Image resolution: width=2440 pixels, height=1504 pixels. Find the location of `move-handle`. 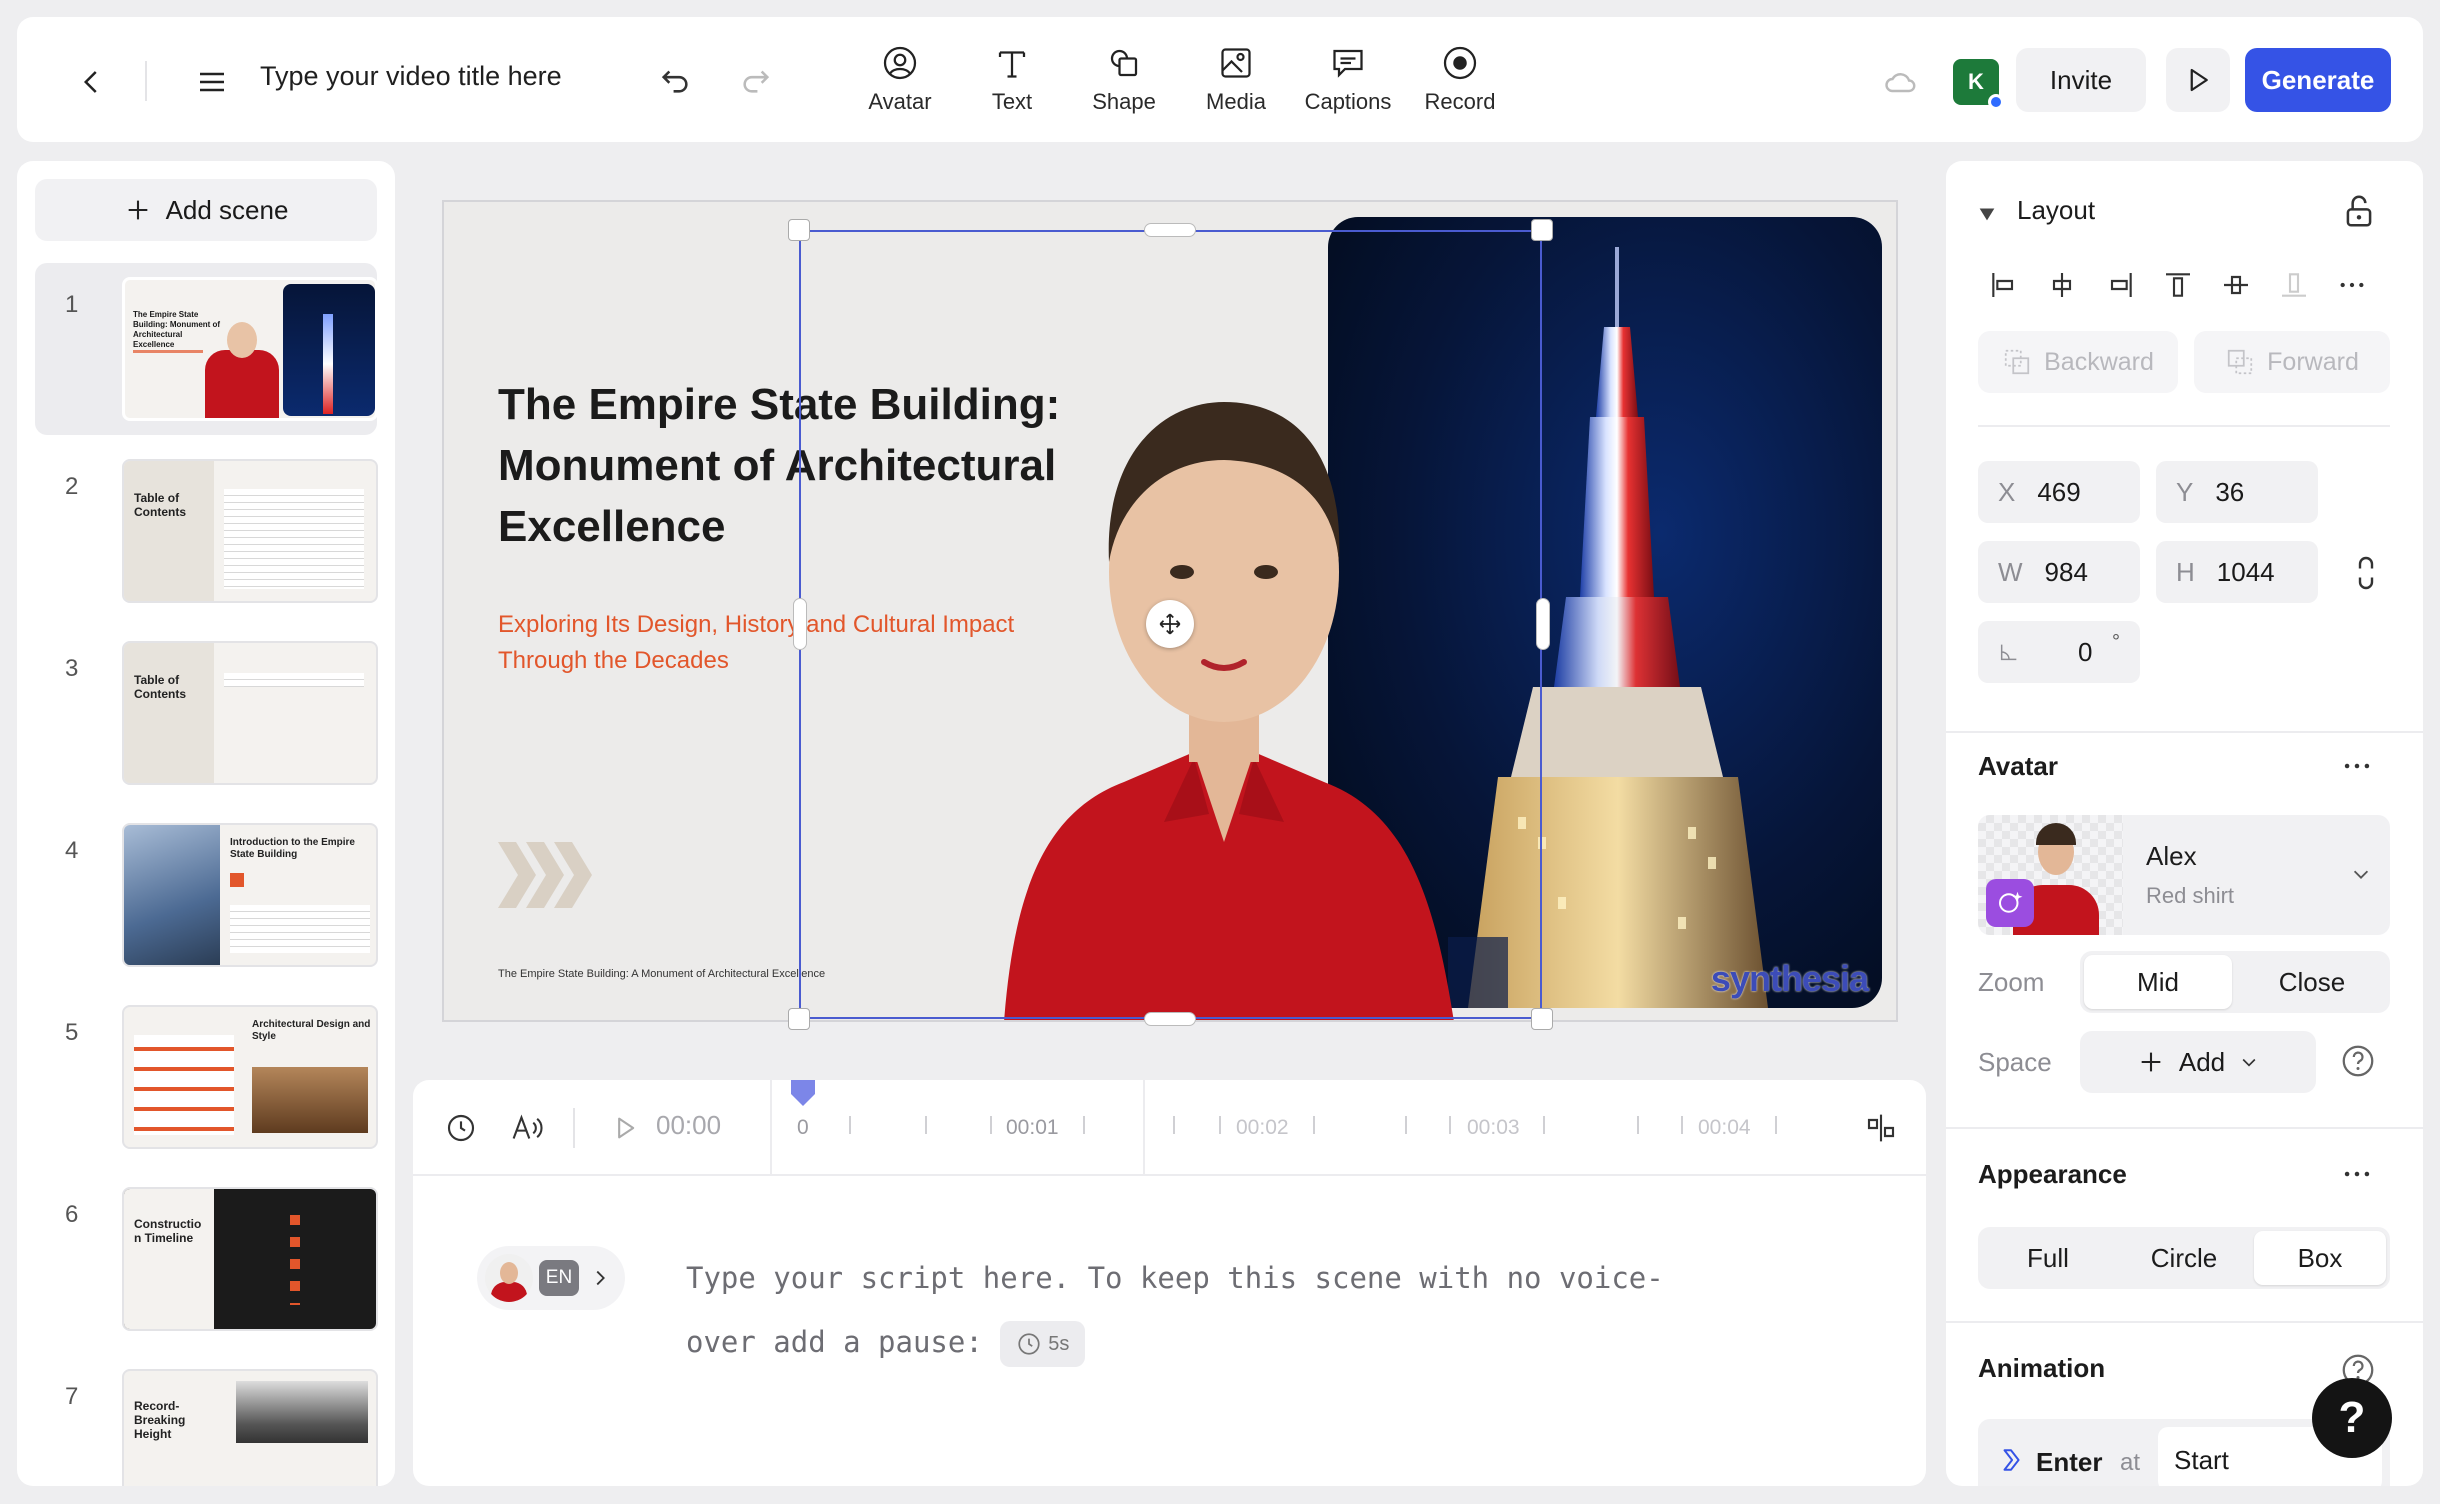

move-handle is located at coordinates (1170, 624).